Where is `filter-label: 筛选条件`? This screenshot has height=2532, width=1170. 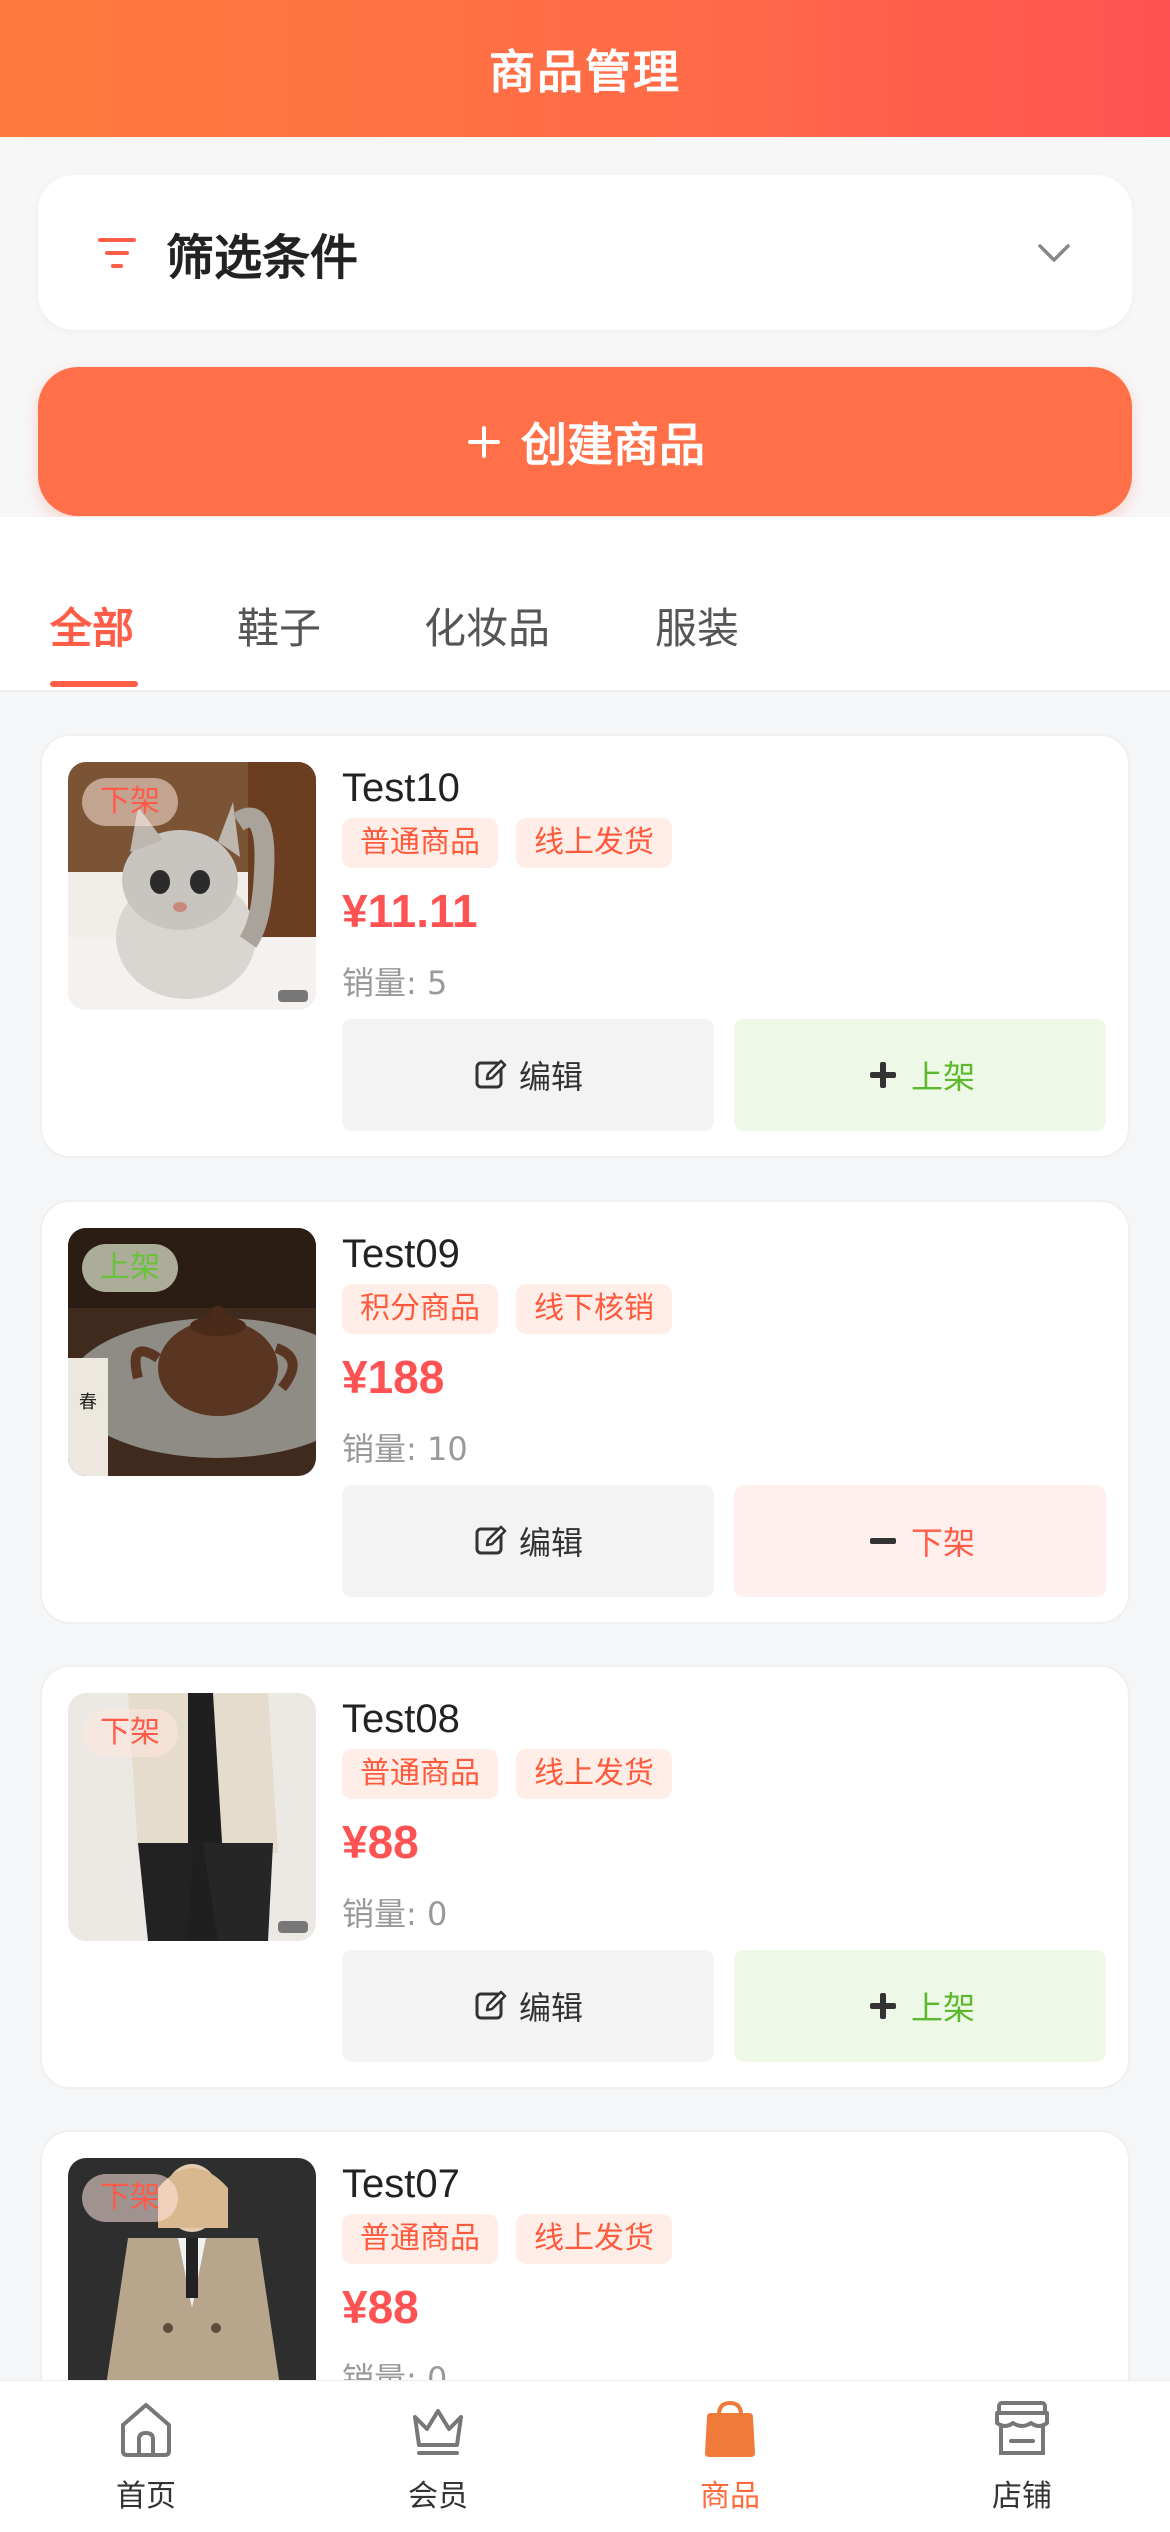 filter-label: 筛选条件 is located at coordinates (262, 257).